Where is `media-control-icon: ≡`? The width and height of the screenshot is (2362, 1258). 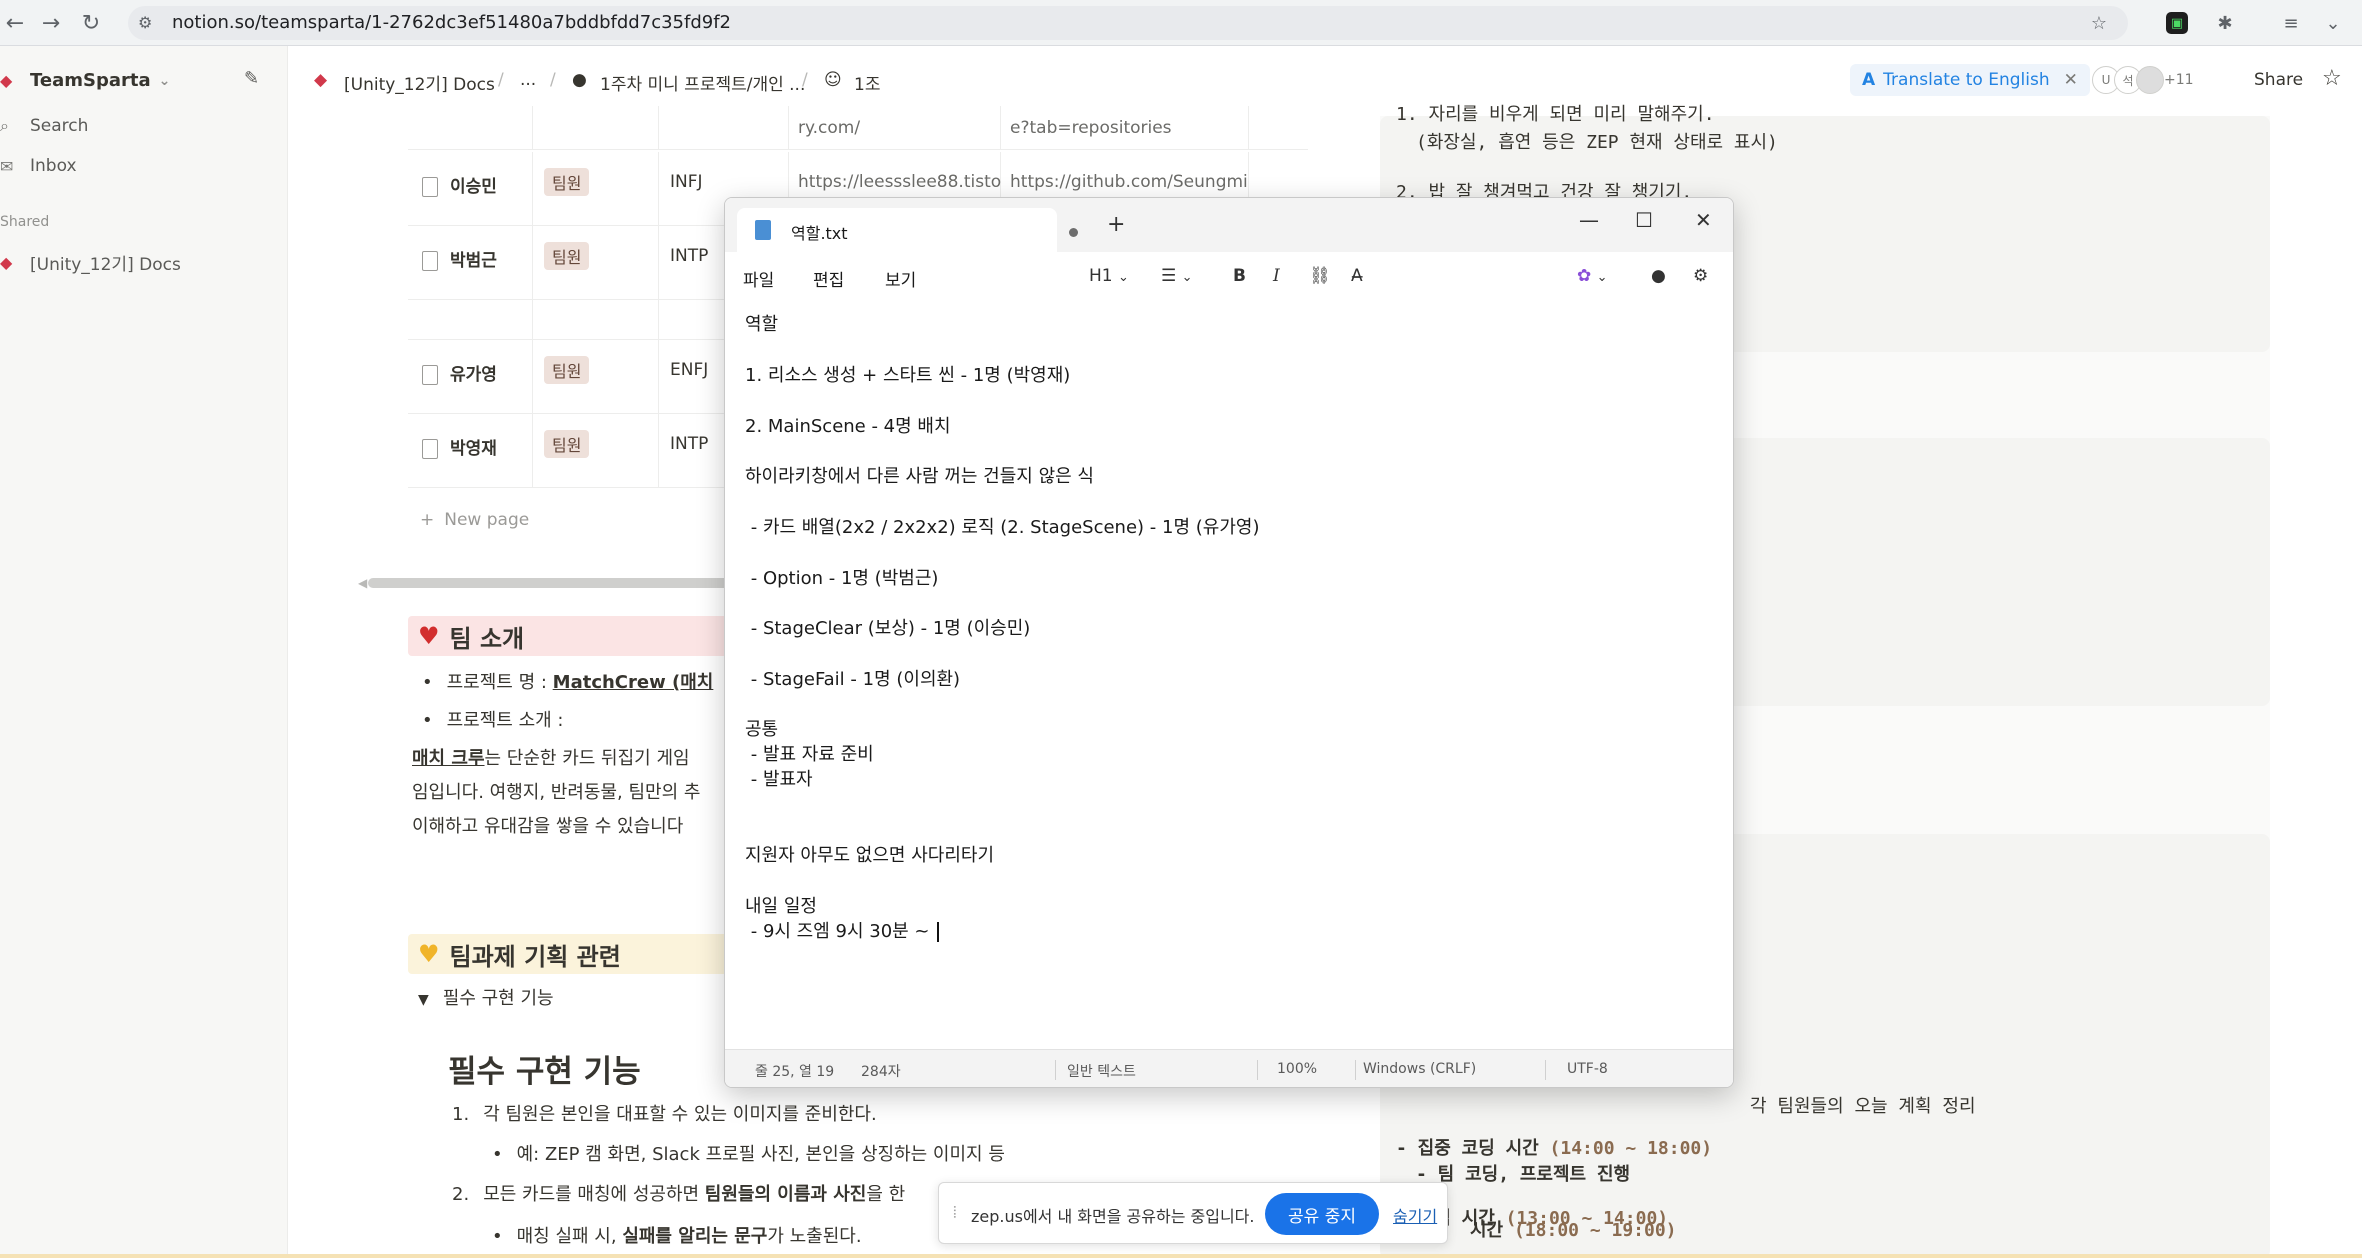 media-control-icon: ≡ is located at coordinates (2291, 23).